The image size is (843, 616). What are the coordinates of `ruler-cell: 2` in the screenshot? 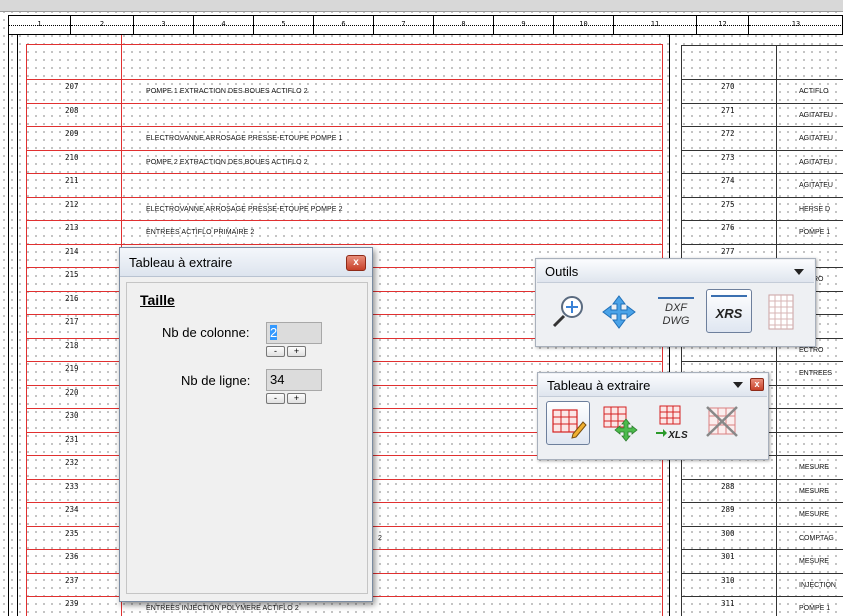 It's located at (102, 25).